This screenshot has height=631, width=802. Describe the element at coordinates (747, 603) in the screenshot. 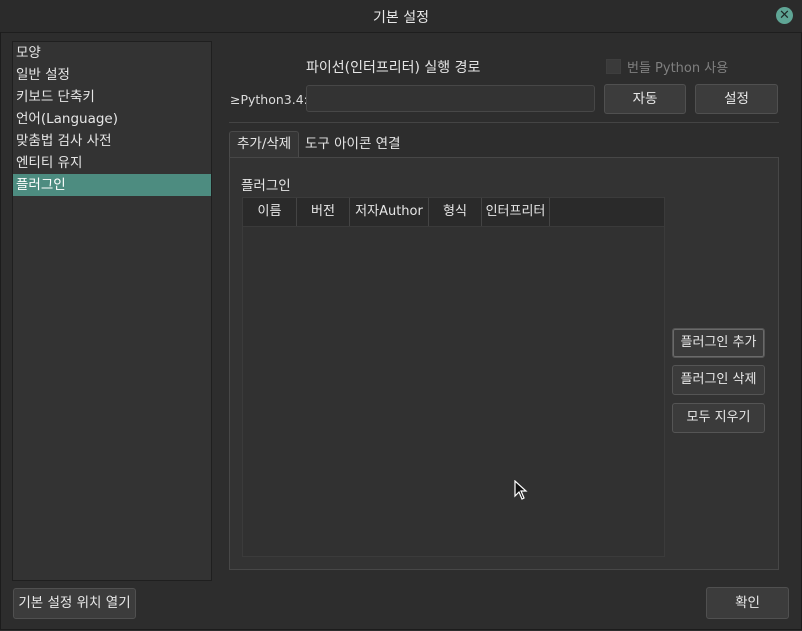

I see `ok-button: 확인` at that location.